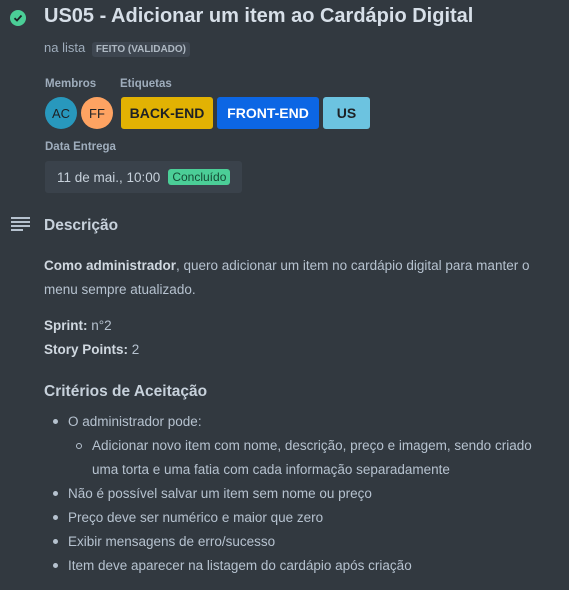  I want to click on label-back-end: BACK-END, so click(167, 113).